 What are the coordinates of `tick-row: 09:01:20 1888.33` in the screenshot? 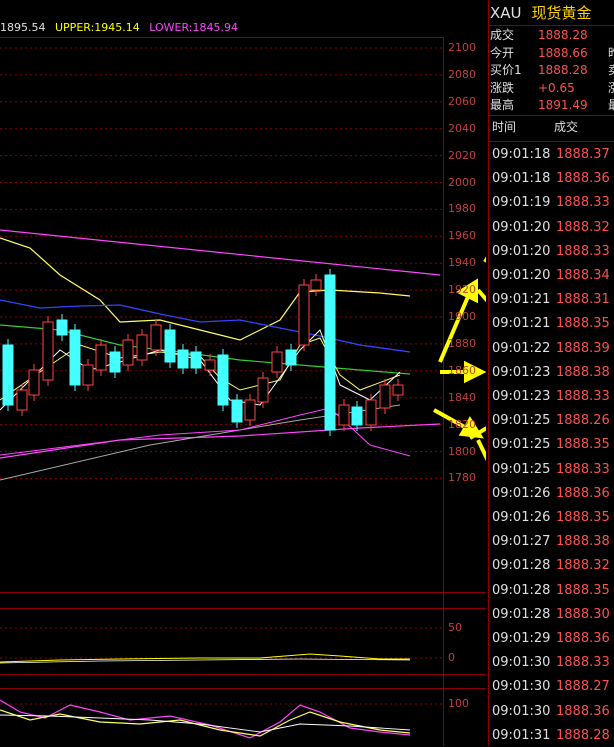 It's located at (552, 252).